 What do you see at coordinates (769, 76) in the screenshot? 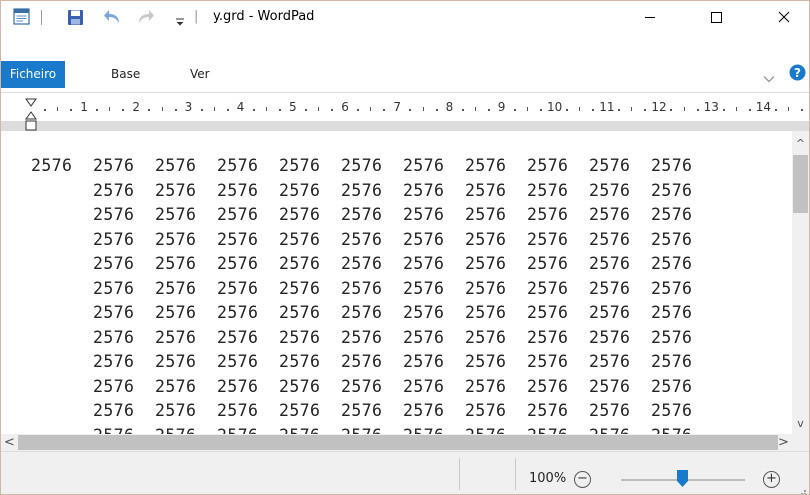
I see `chevron-down-icon` at bounding box center [769, 76].